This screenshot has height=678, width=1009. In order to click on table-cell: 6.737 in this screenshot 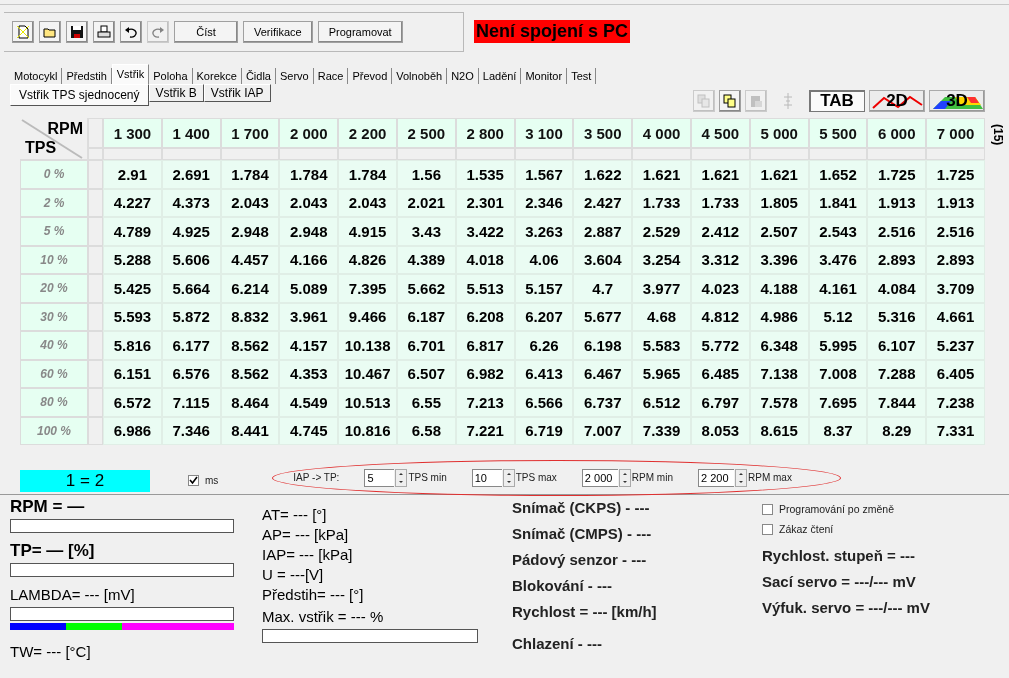, I will do `click(603, 402)`.